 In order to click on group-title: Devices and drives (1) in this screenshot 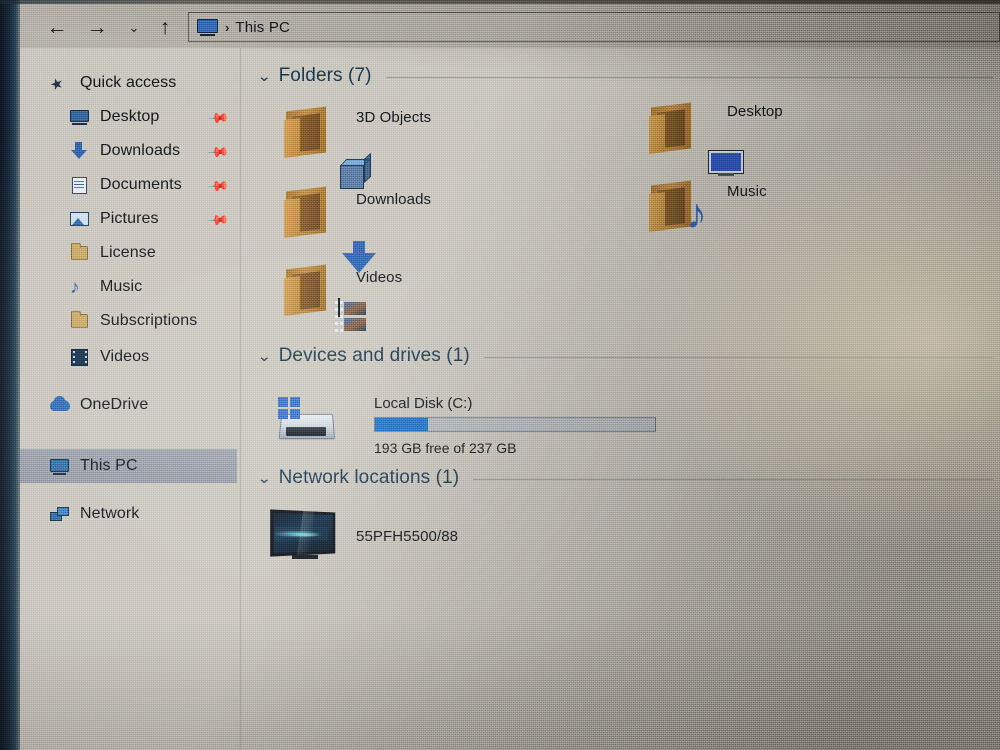, I will do `click(374, 355)`.